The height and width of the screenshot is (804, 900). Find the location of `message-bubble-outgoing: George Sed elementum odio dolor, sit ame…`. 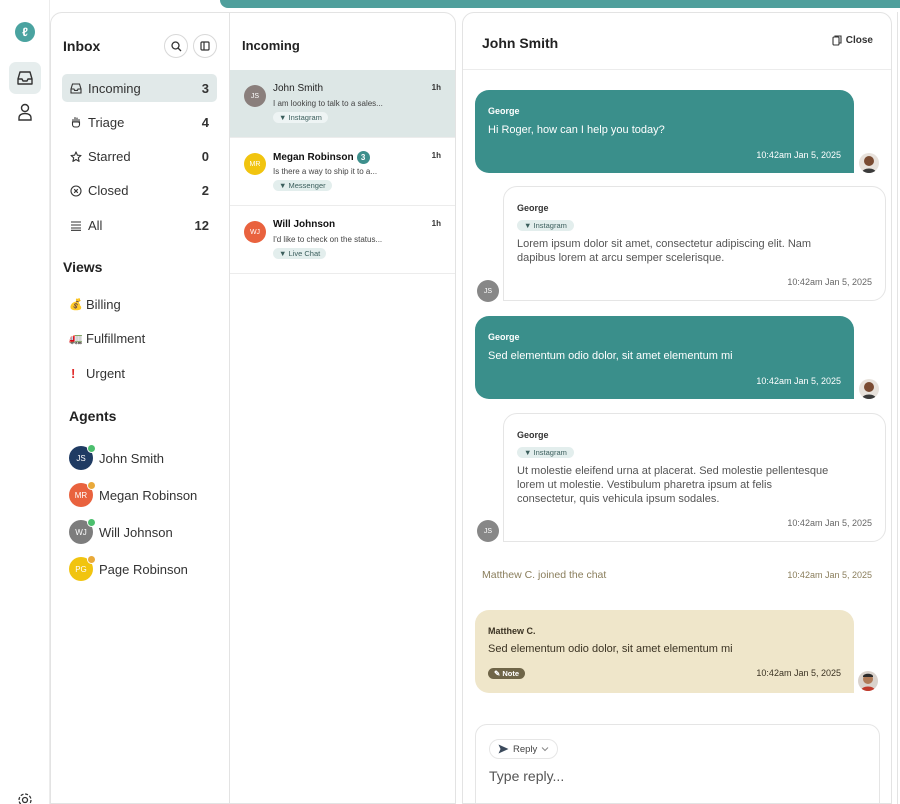

message-bubble-outgoing: George Sed elementum odio dolor, sit ame… is located at coordinates (664, 357).